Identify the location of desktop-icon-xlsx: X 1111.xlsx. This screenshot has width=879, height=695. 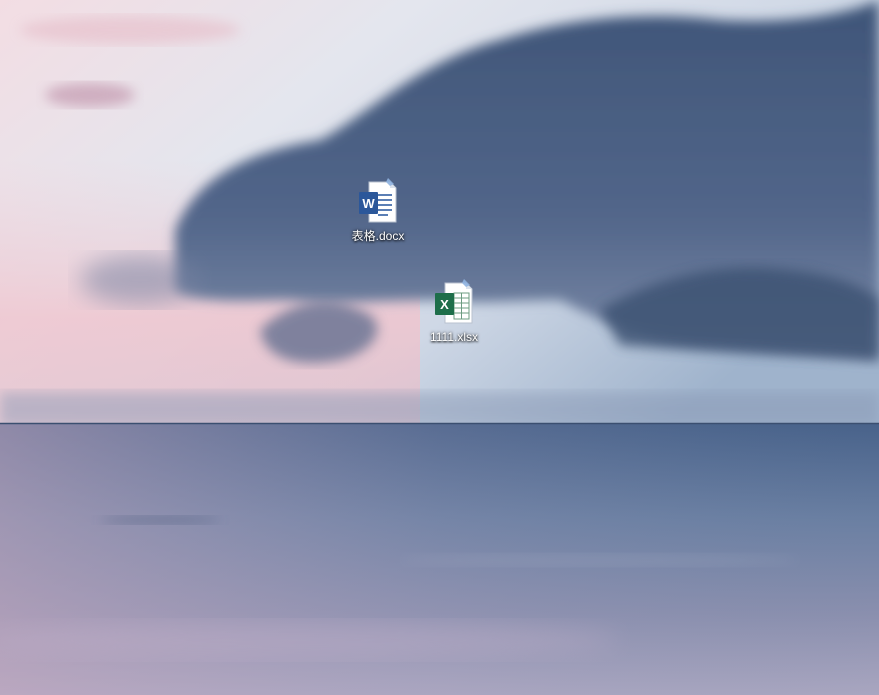
(454, 311).